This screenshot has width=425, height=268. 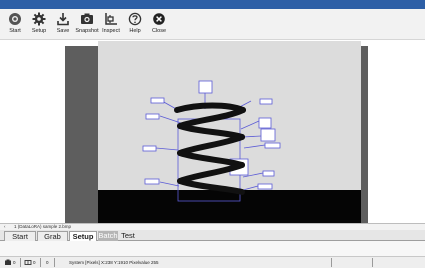 I want to click on tab-test: Test, so click(x=128, y=236).